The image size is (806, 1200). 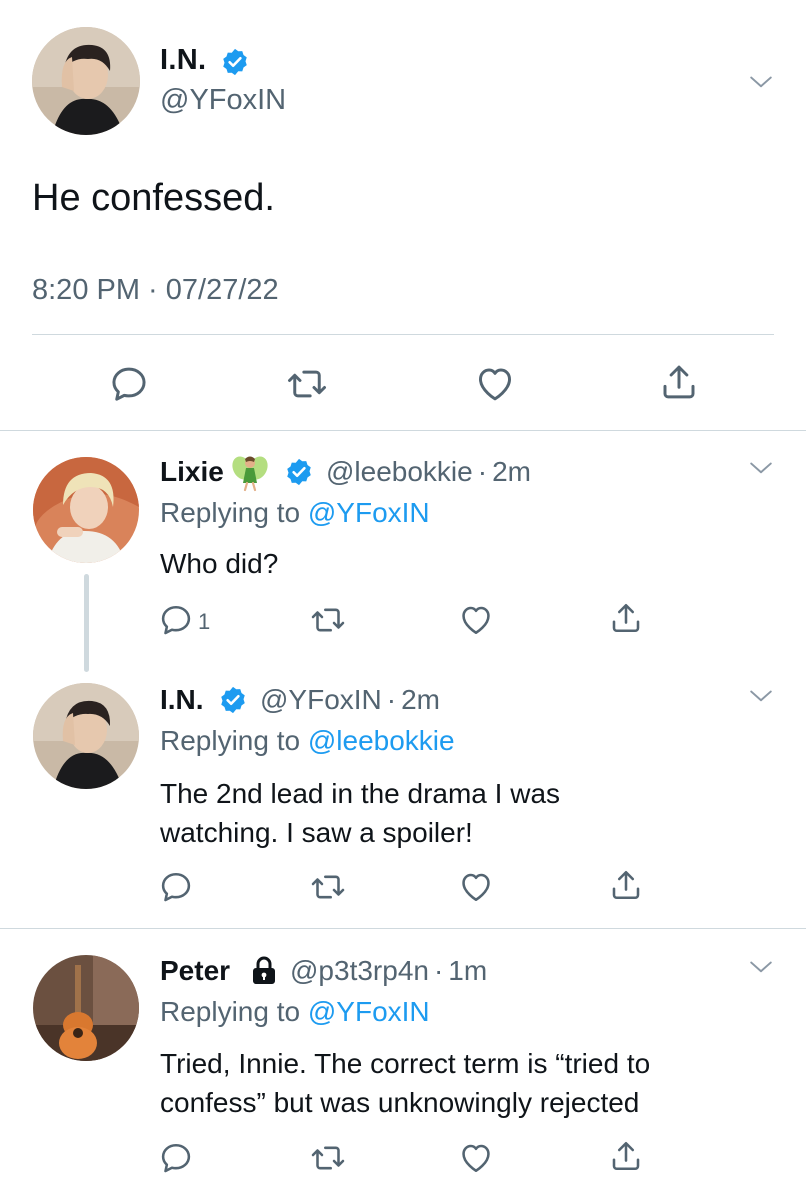 What do you see at coordinates (183, 60) in the screenshot?
I see `main-tweet-name: I.N.` at bounding box center [183, 60].